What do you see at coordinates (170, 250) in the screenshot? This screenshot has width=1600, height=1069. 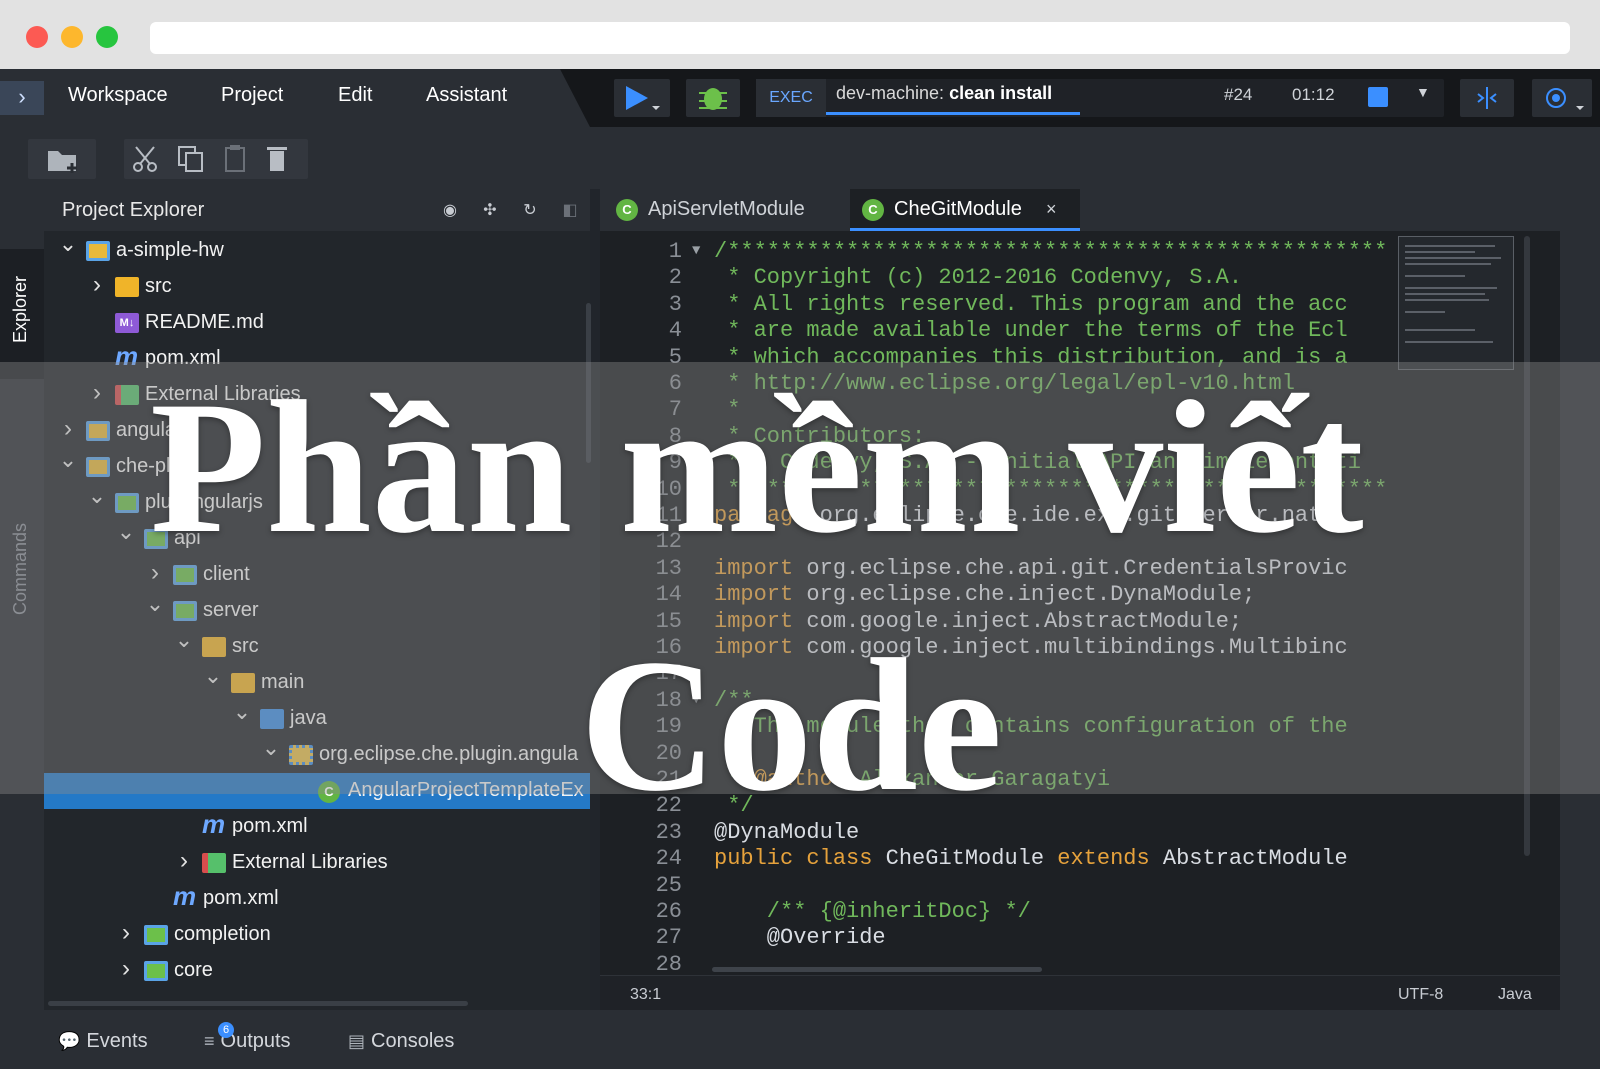 I see `tree-item-label: a-simple-hw` at bounding box center [170, 250].